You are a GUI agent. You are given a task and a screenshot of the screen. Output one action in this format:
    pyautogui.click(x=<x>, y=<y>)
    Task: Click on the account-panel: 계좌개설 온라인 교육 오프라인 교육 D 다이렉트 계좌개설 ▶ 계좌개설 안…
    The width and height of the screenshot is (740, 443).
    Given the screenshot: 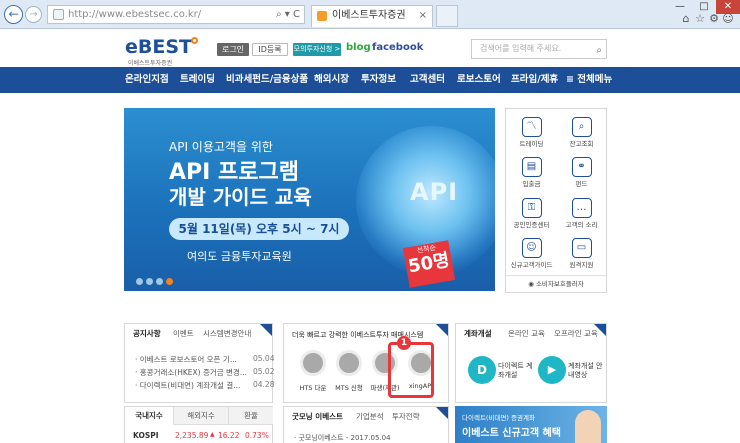 What is the action you would take?
    pyautogui.click(x=531, y=363)
    